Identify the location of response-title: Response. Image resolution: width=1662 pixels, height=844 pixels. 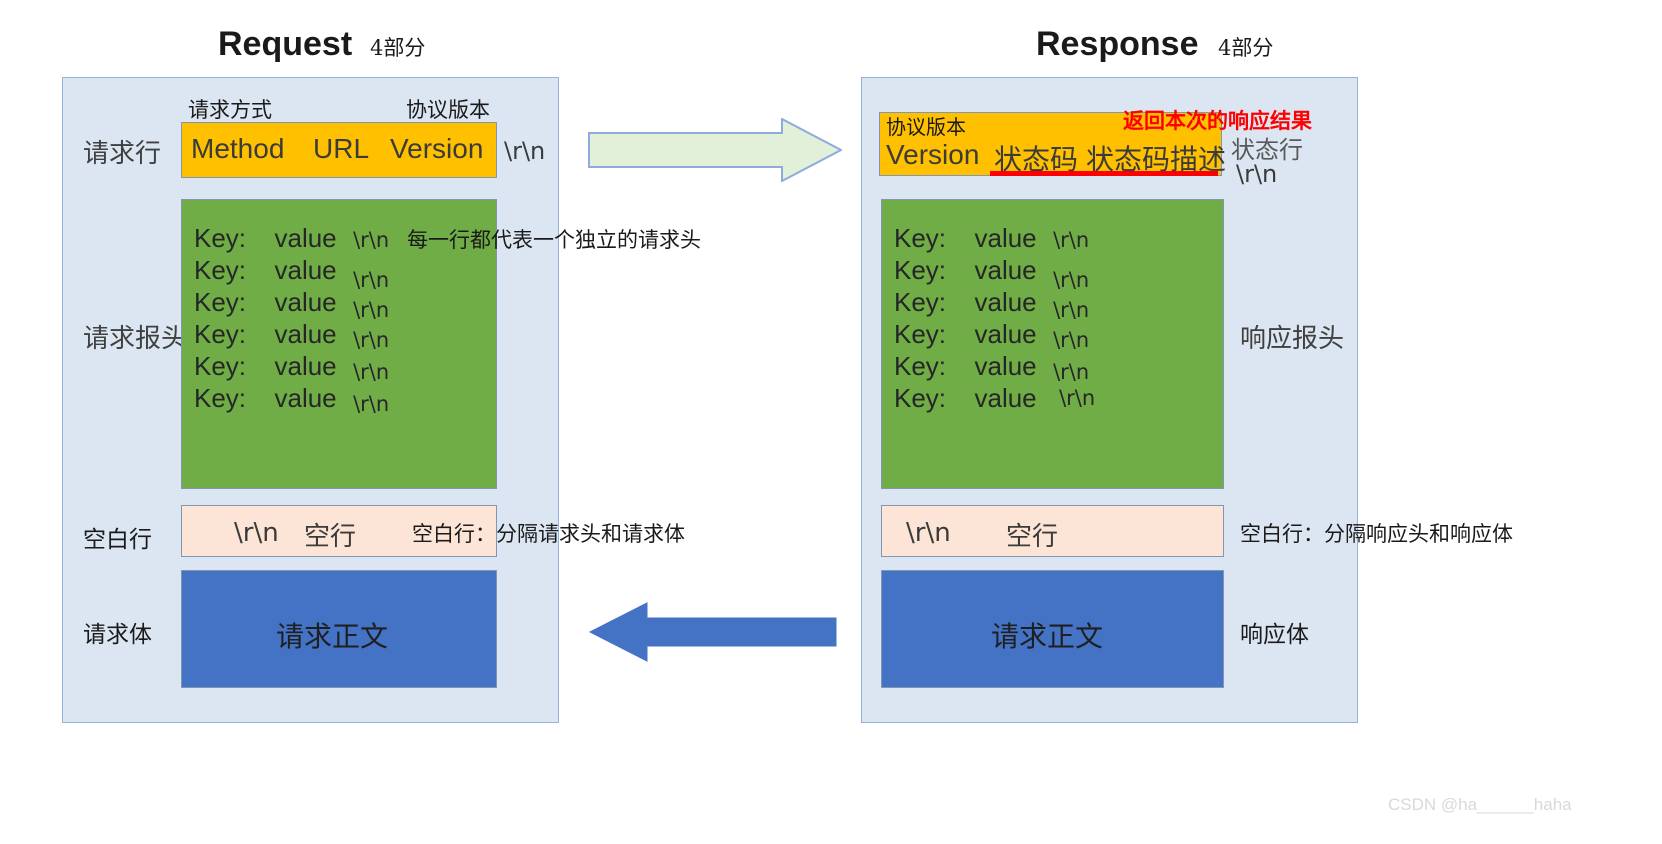
(1117, 44).